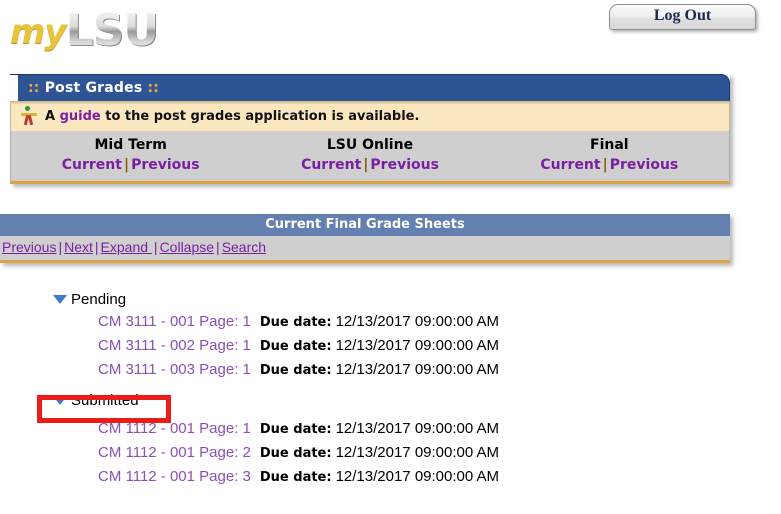  I want to click on post-grades-title-bar: :: Post Grades ::, so click(370, 87).